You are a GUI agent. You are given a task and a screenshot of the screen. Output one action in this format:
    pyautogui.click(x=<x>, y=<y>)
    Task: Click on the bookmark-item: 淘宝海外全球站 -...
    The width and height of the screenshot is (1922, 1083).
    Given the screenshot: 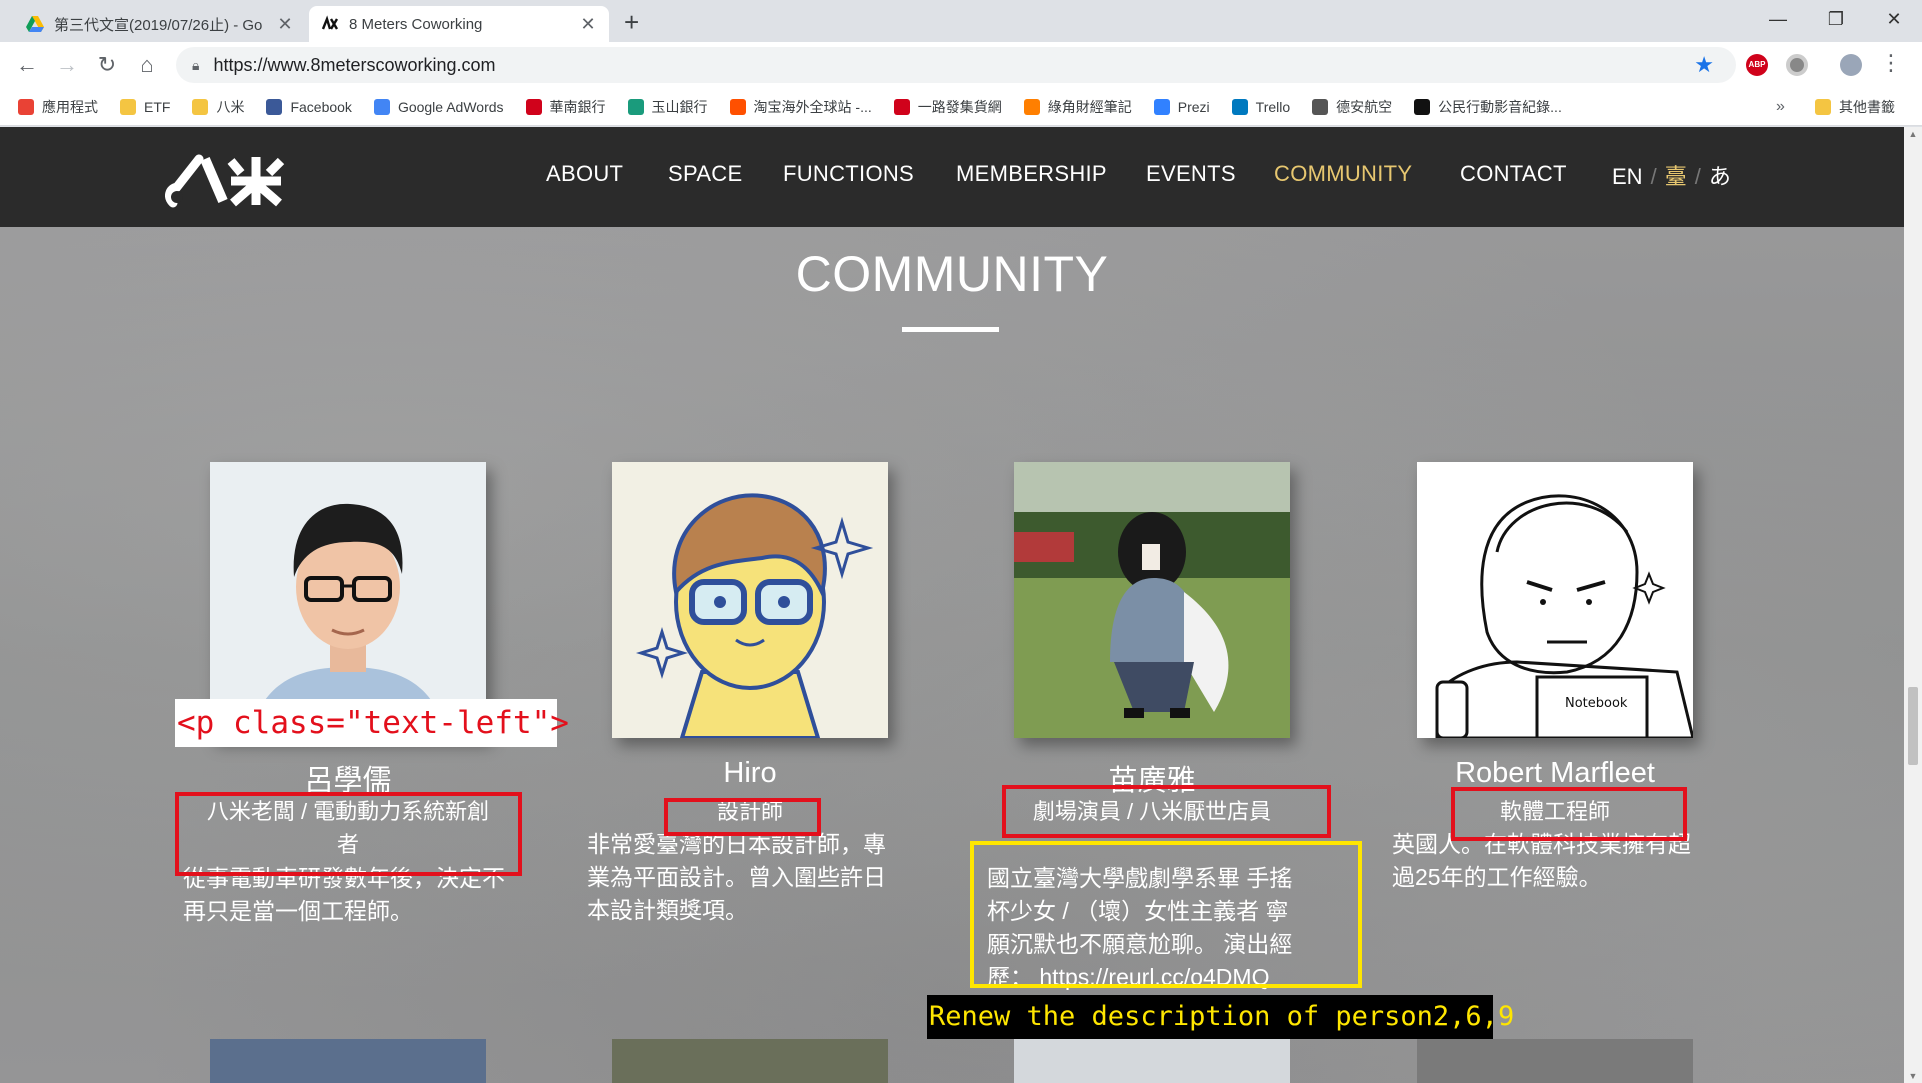 What is the action you would take?
    pyautogui.click(x=800, y=107)
    